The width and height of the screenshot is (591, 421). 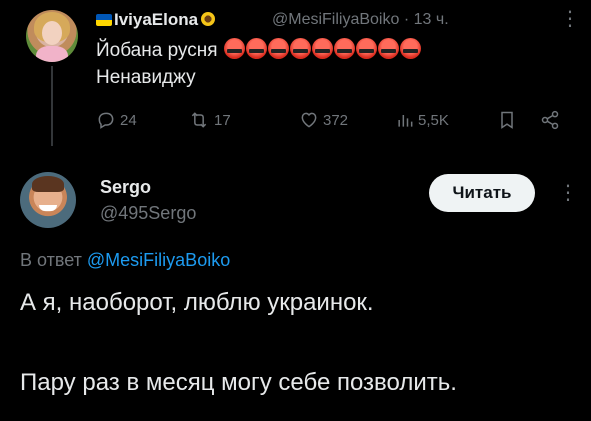 I want to click on reply-prefix: В ответ, so click(x=51, y=260).